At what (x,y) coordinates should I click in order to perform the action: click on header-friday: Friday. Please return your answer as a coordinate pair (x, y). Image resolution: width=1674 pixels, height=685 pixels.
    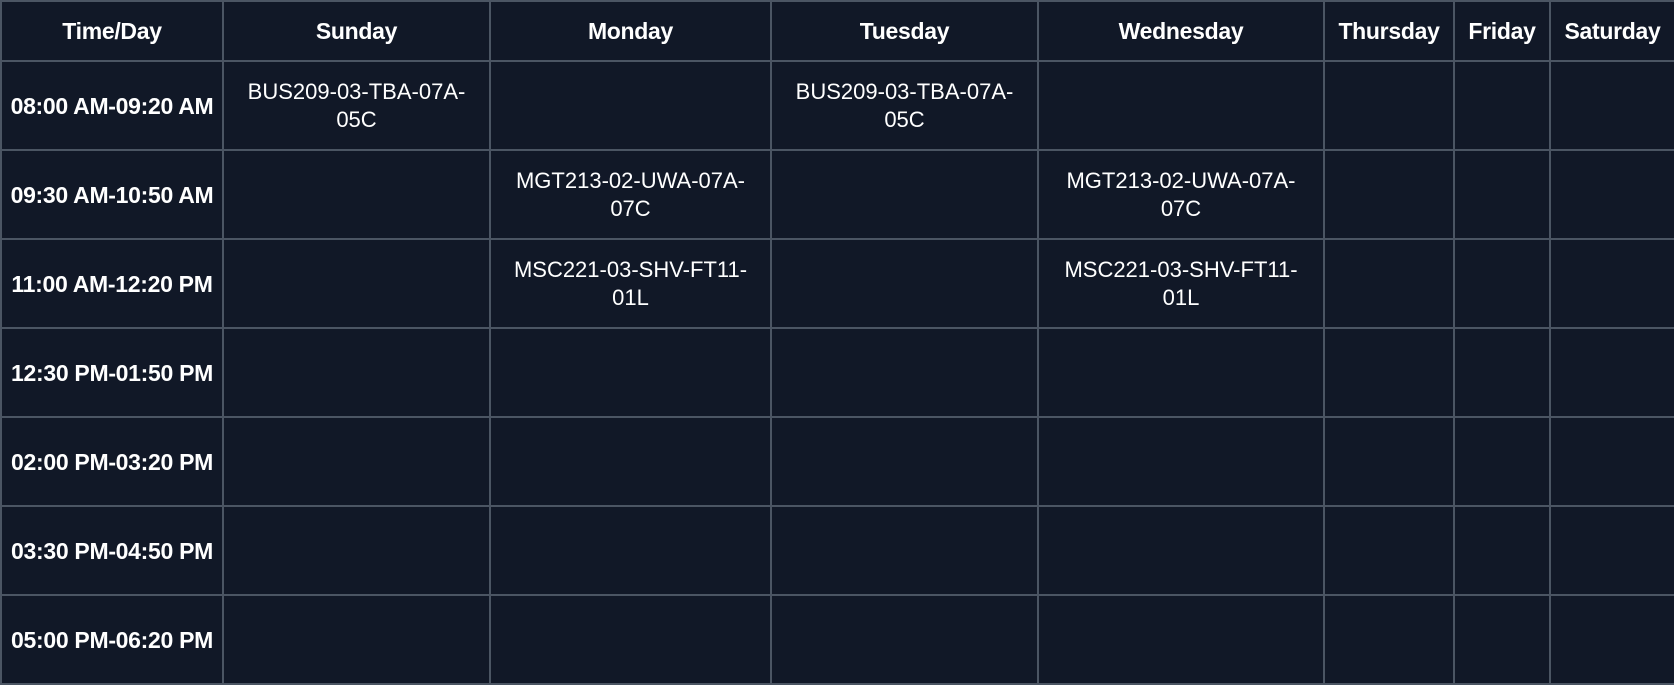
    Looking at the image, I should click on (1502, 31).